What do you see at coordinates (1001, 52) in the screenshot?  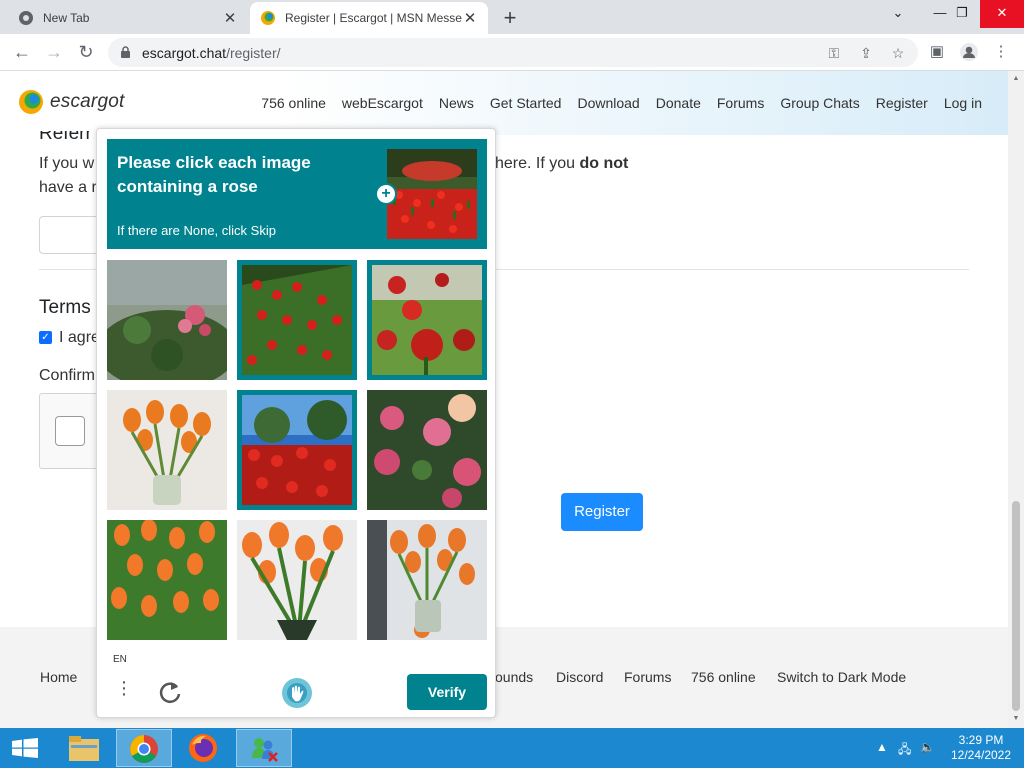 I see `browser-menu-icon: ⋮` at bounding box center [1001, 52].